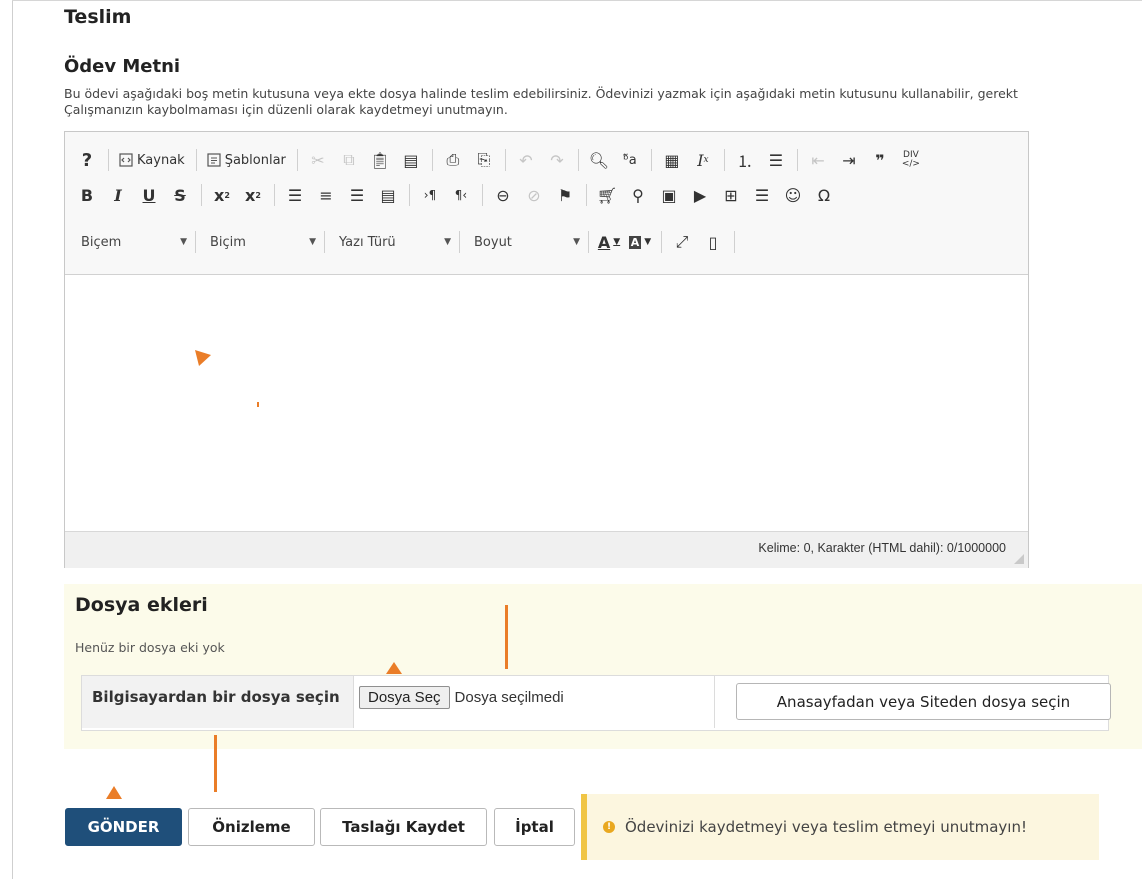  Describe the element at coordinates (388, 195) in the screenshot. I see `align-justify-icon: ▤` at that location.